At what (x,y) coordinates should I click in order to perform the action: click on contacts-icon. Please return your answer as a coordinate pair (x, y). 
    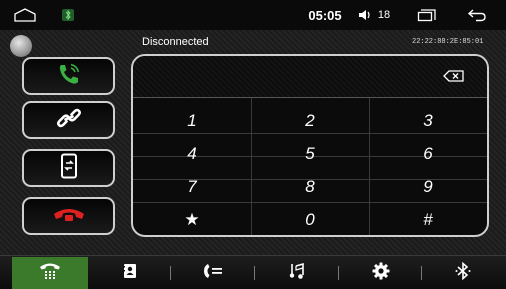
    Looking at the image, I should click on (130, 273).